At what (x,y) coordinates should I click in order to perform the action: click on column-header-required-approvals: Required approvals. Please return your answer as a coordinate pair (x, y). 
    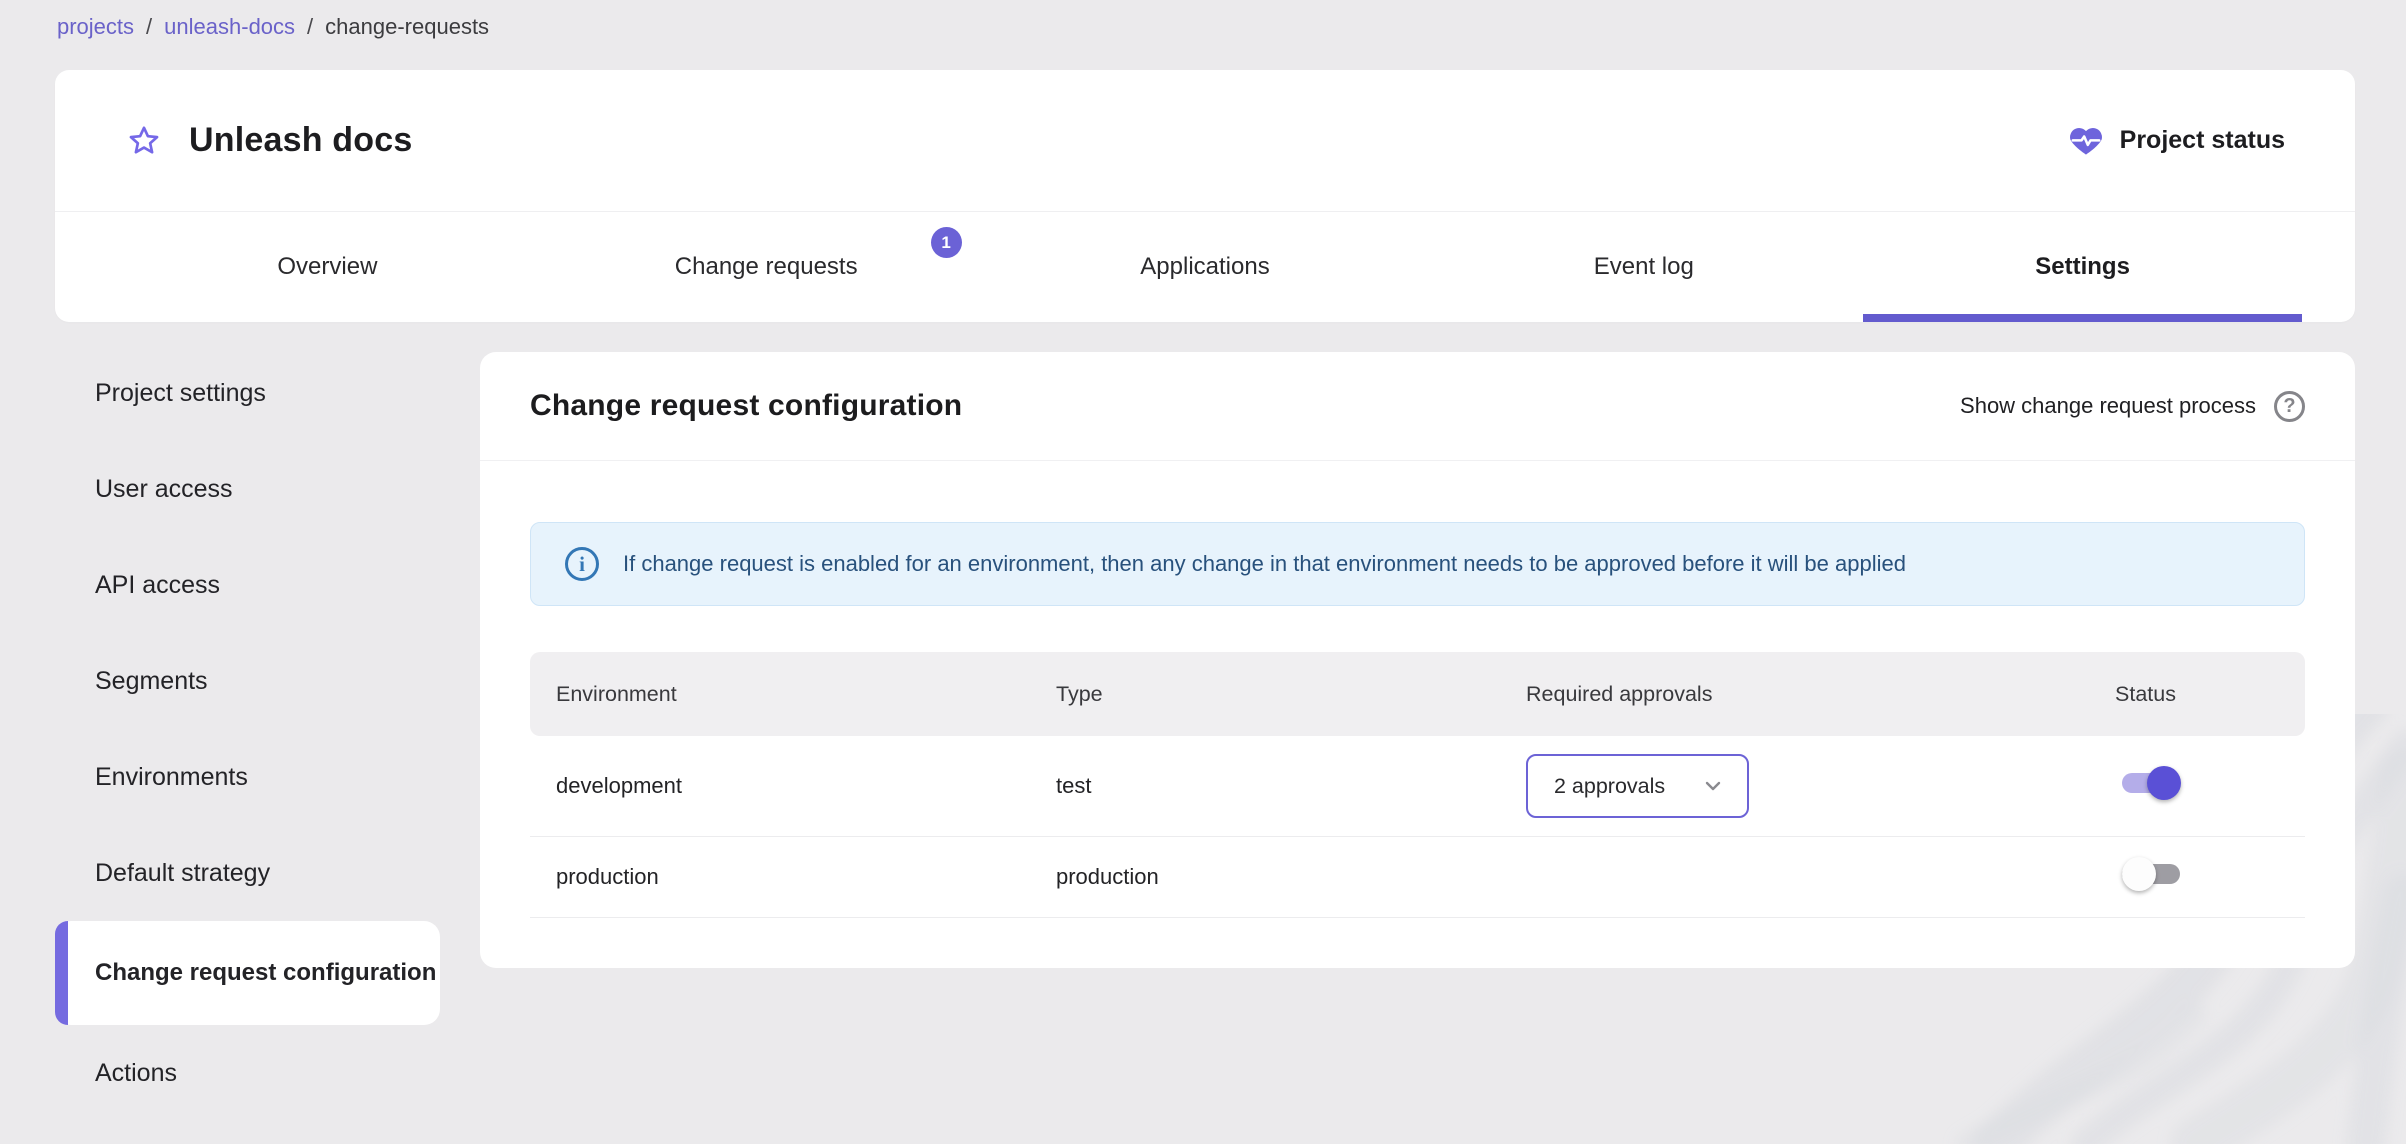
    Looking at the image, I should click on (1619, 693).